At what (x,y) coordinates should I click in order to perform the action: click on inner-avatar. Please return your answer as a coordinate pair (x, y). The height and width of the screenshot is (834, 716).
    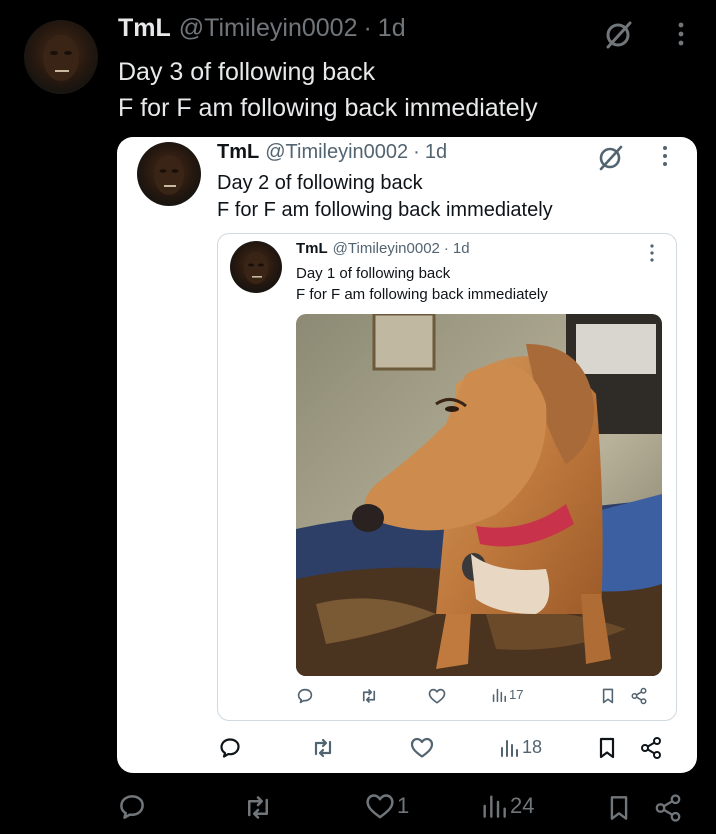
    Looking at the image, I should click on (256, 267).